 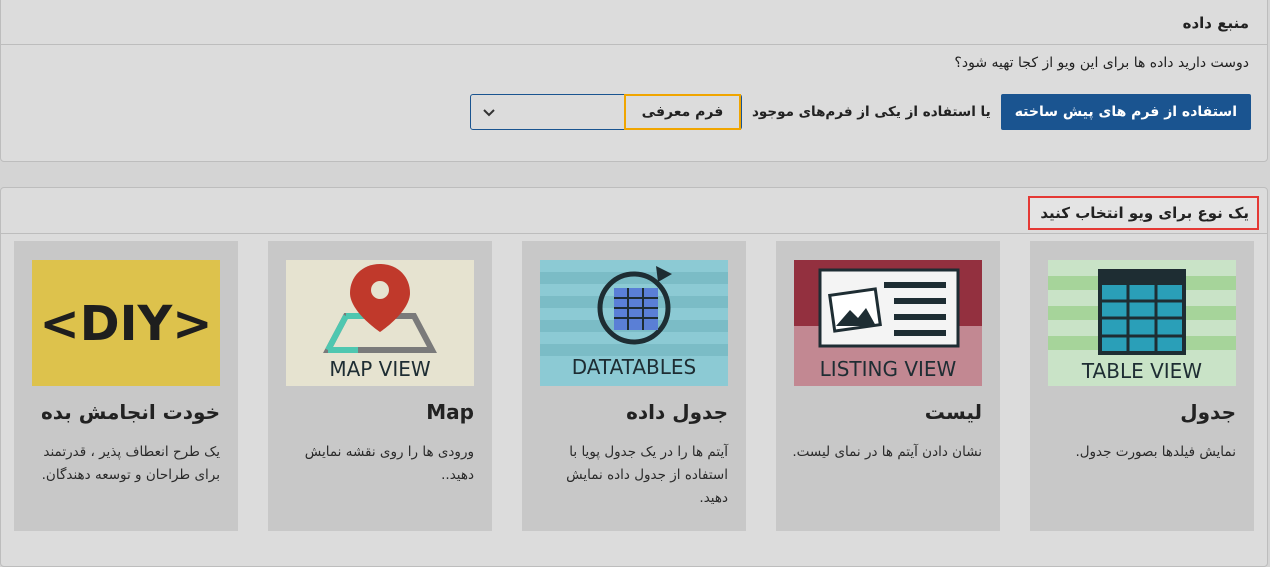 I want to click on map-view-caption: MAP VIEW, so click(x=380, y=369).